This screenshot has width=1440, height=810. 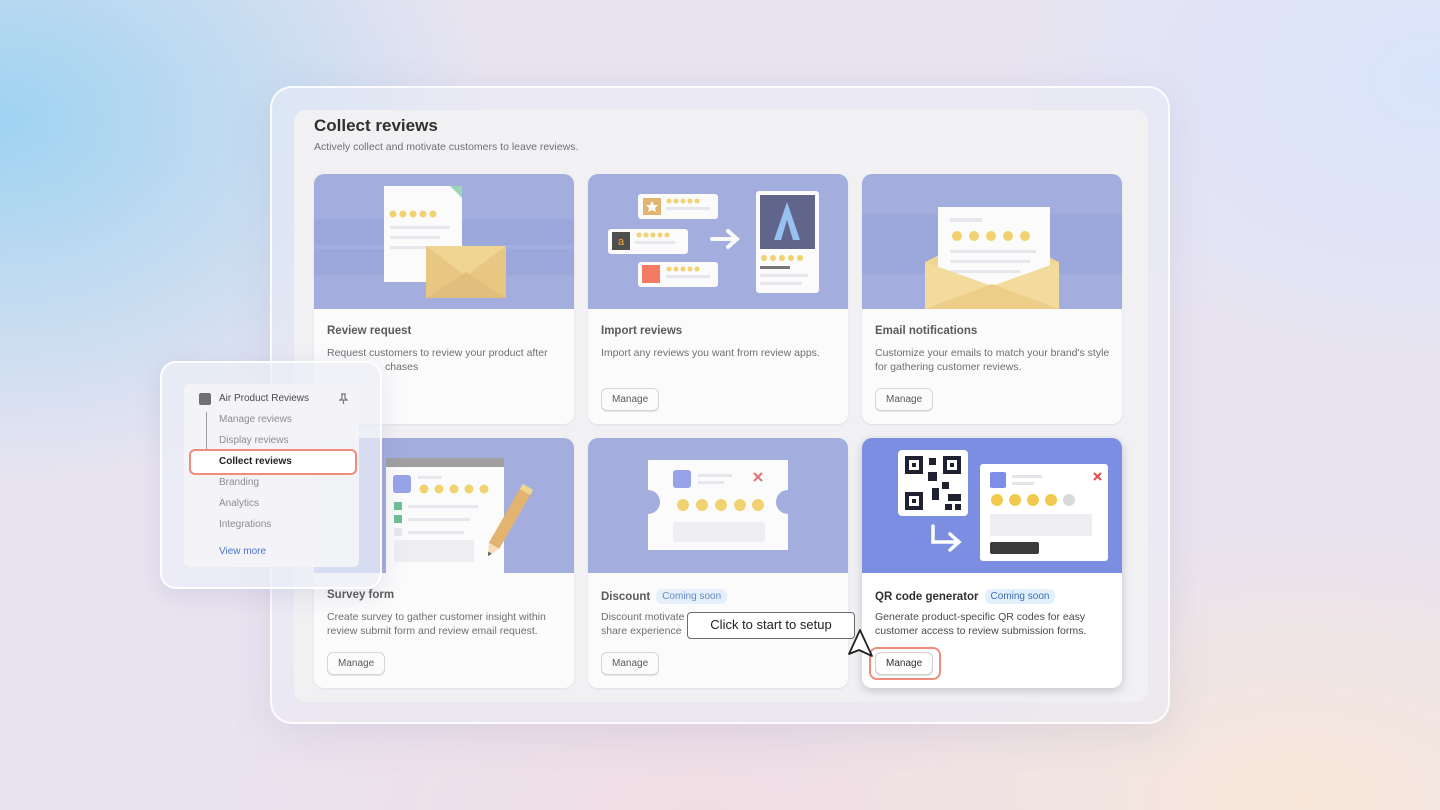 What do you see at coordinates (718, 241) in the screenshot?
I see `import-arrow-icon: a` at bounding box center [718, 241].